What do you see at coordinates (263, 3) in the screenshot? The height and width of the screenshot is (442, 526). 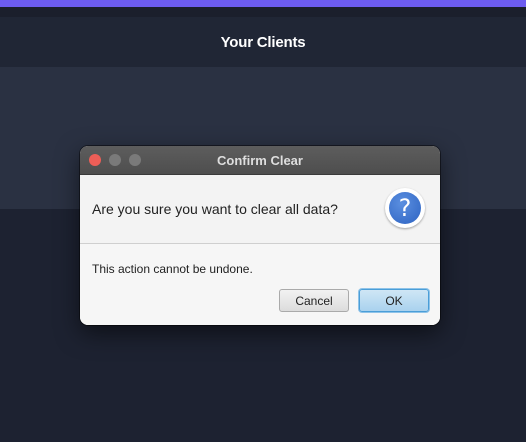 I see `accent-bar` at bounding box center [263, 3].